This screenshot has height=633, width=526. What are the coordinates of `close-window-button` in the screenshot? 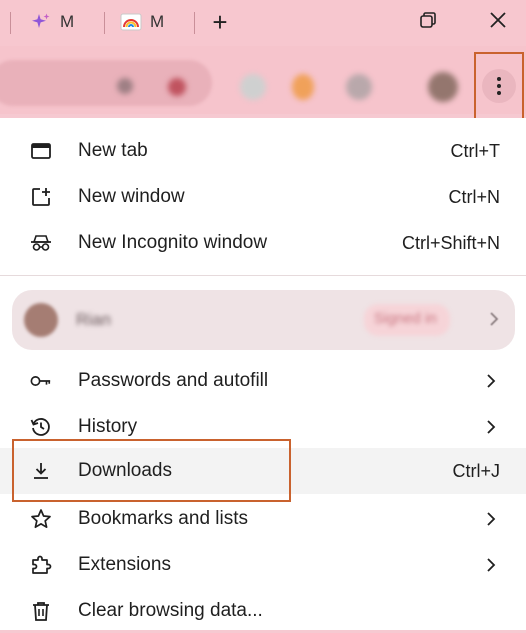 It's located at (498, 22).